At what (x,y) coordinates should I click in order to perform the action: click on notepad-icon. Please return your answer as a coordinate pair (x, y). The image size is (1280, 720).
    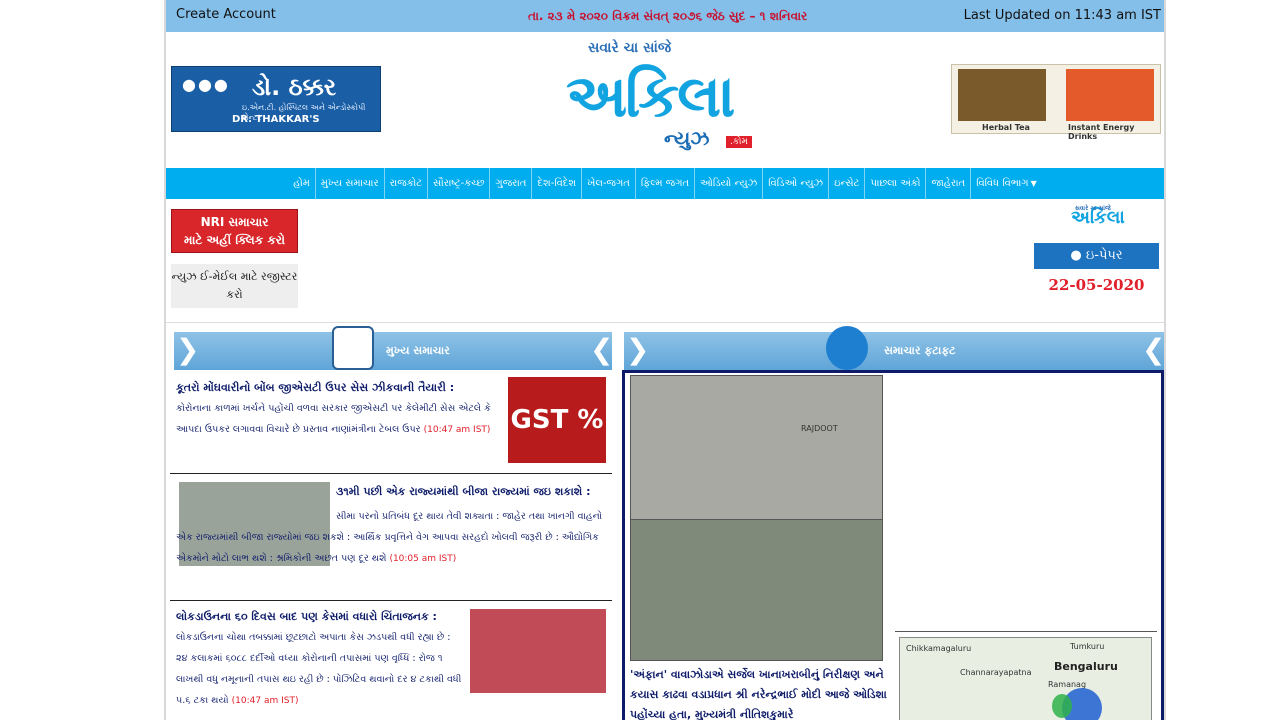
    Looking at the image, I should click on (353, 348).